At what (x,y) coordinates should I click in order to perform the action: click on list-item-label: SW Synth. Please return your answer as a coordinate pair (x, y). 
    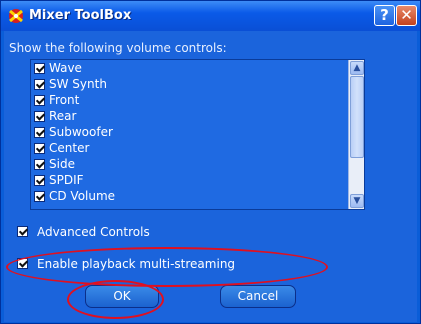
    Looking at the image, I should click on (78, 84).